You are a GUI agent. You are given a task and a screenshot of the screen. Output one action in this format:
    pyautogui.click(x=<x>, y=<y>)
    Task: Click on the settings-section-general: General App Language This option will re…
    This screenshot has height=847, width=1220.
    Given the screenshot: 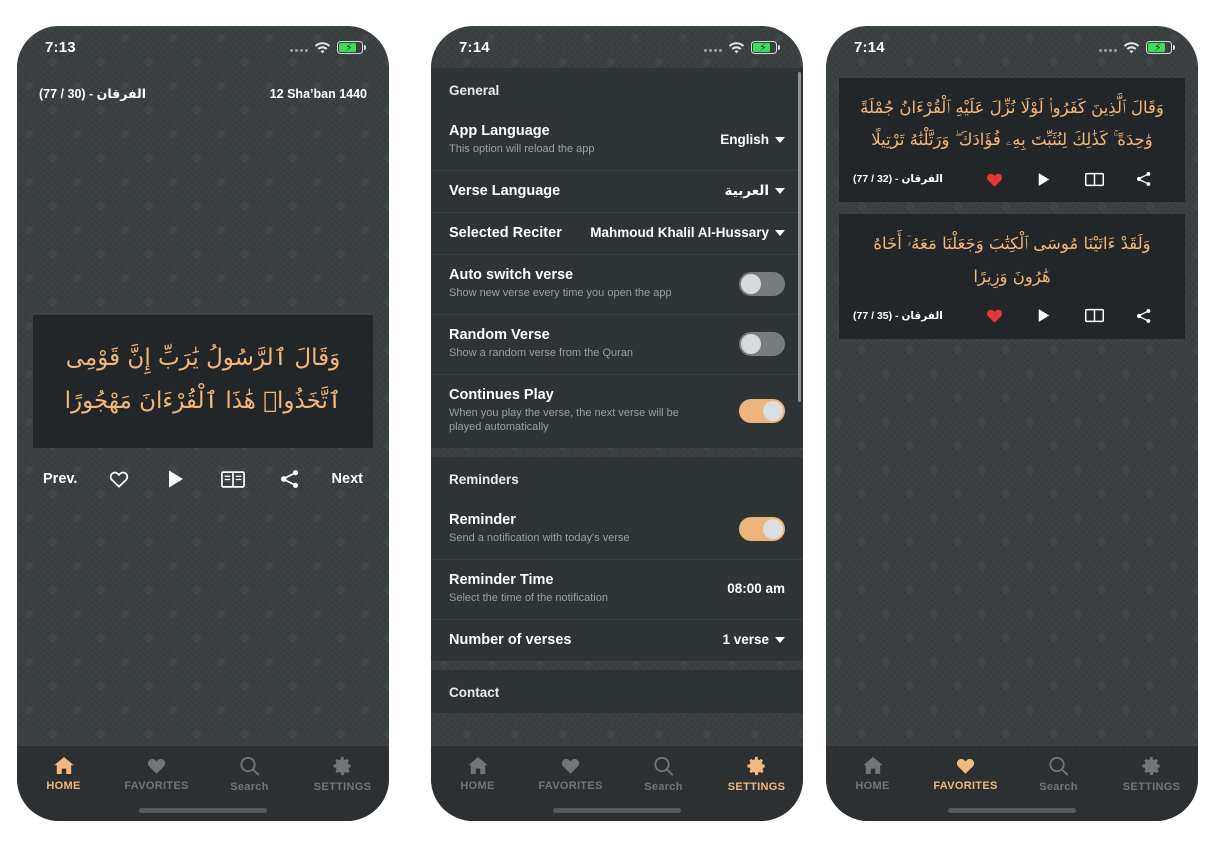 What is the action you would take?
    pyautogui.click(x=617, y=258)
    